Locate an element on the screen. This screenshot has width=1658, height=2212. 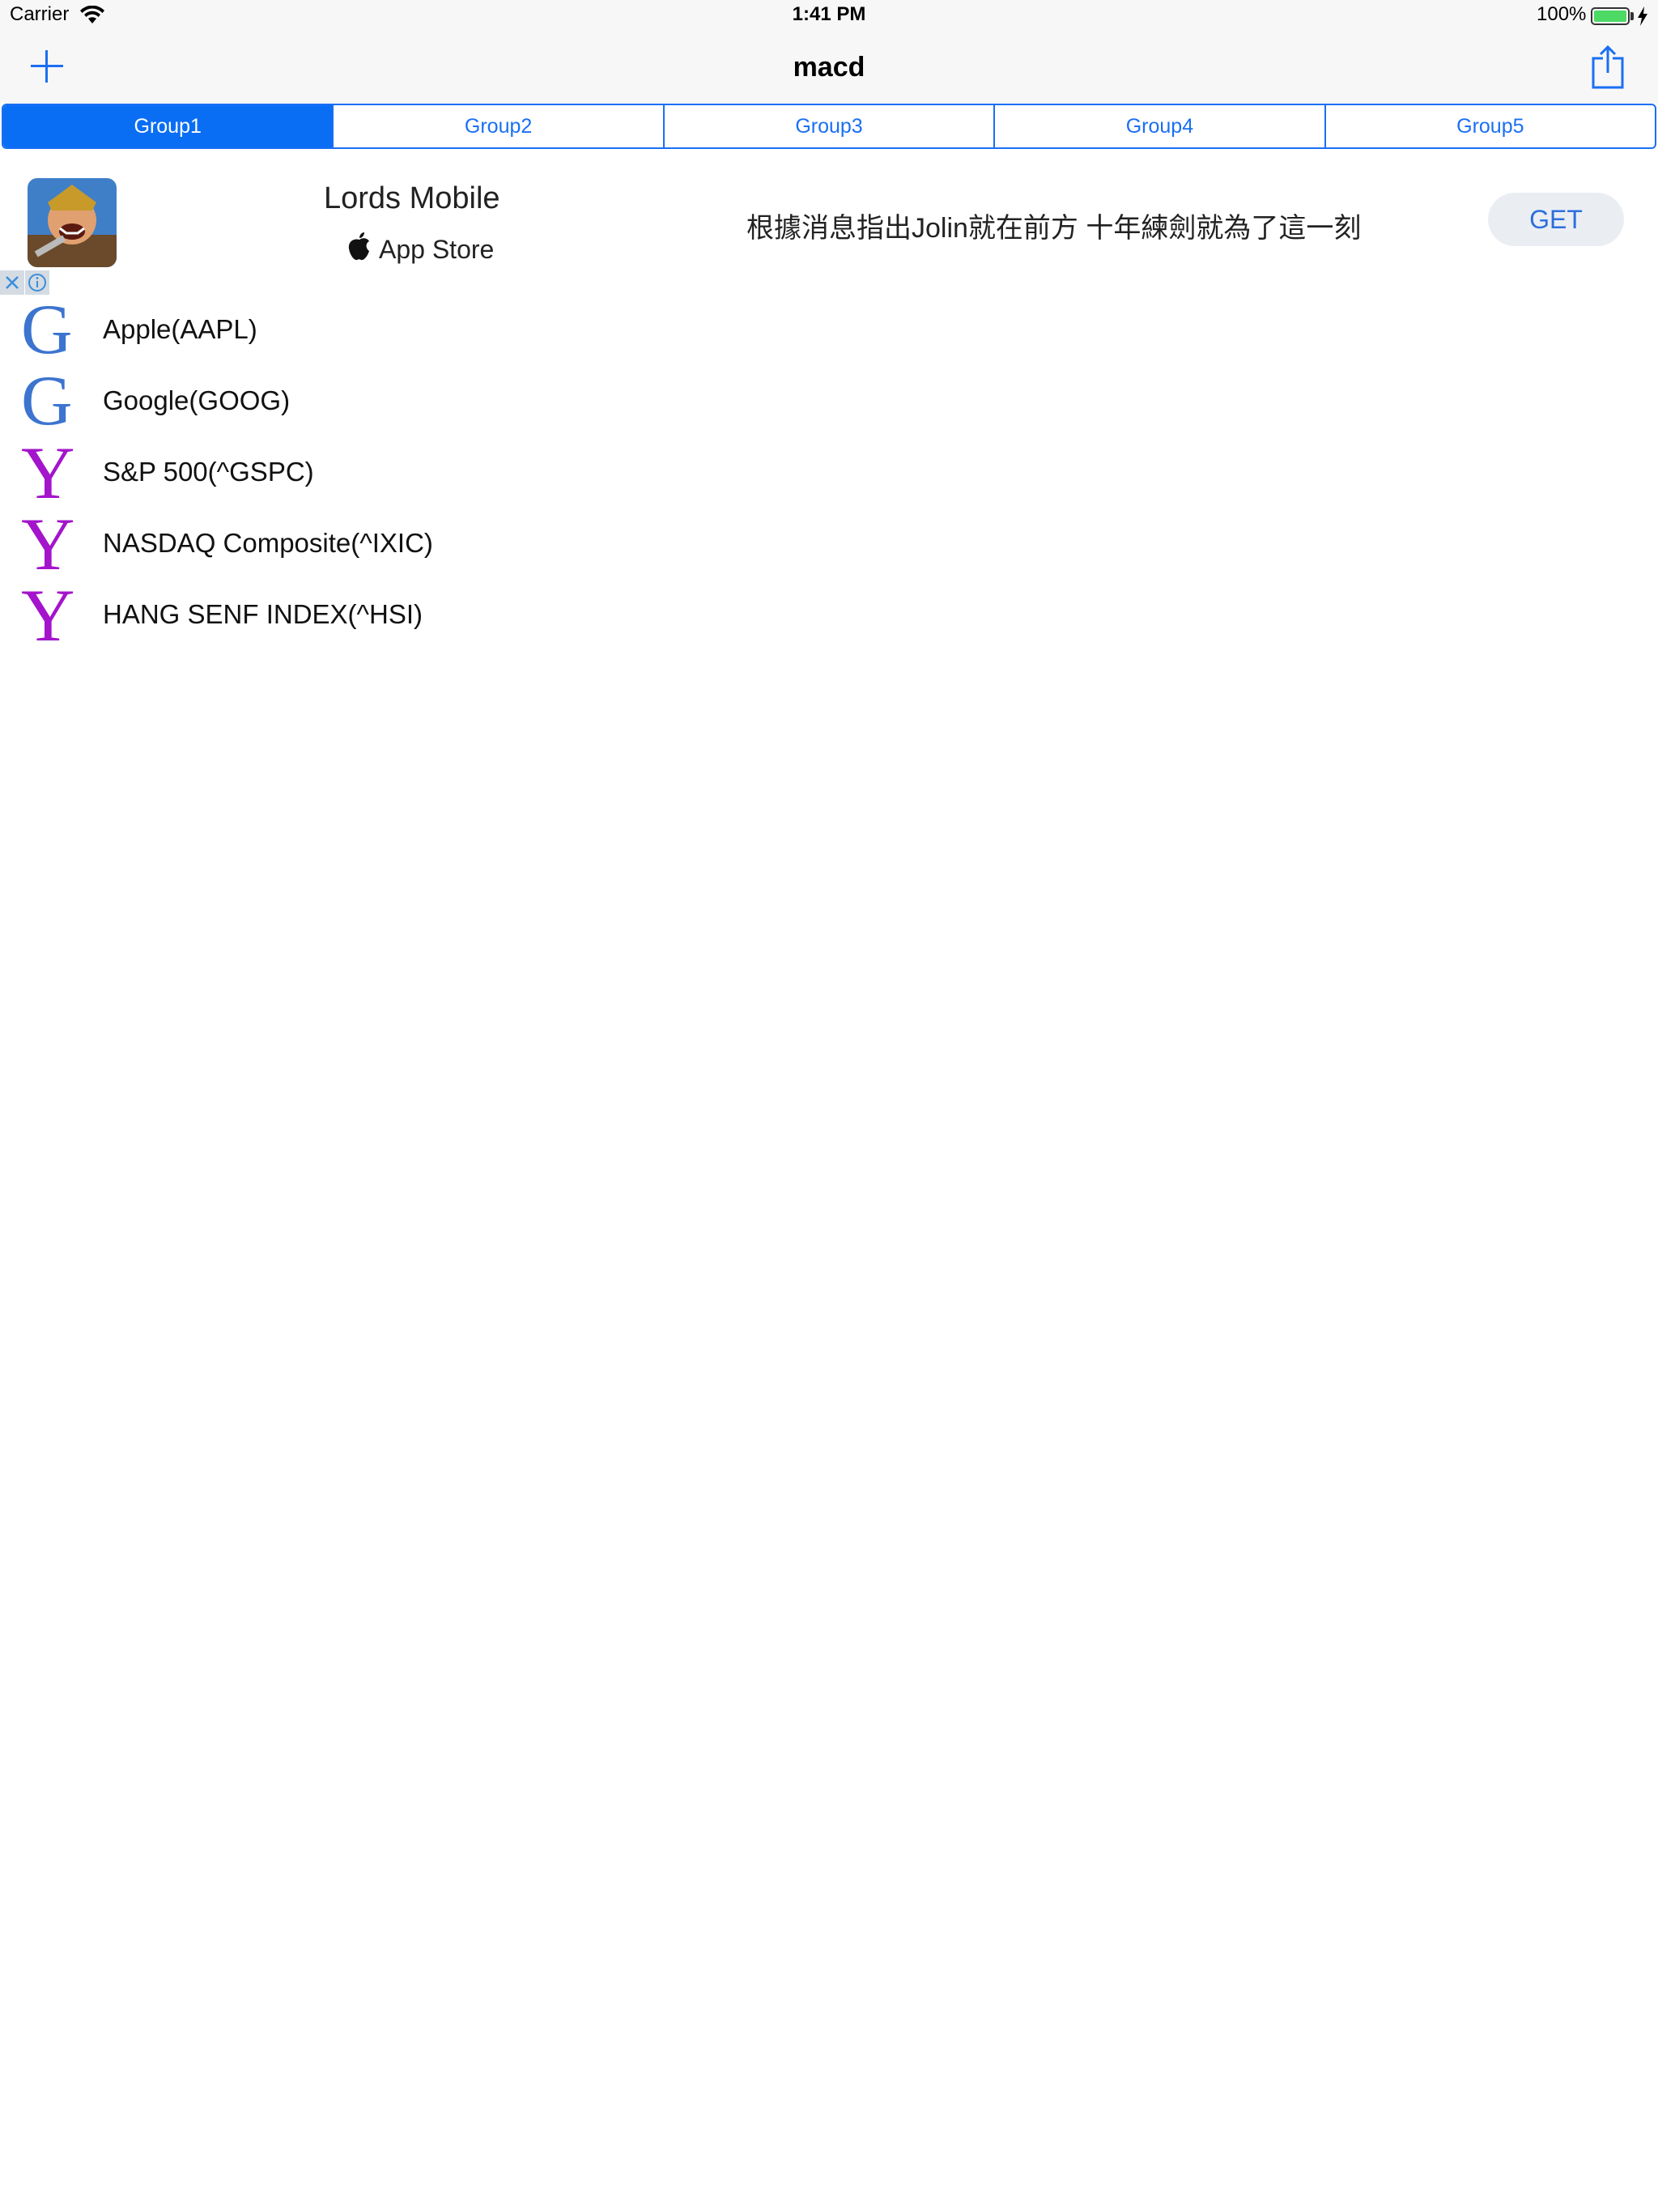
page-title: macd is located at coordinates (829, 67).